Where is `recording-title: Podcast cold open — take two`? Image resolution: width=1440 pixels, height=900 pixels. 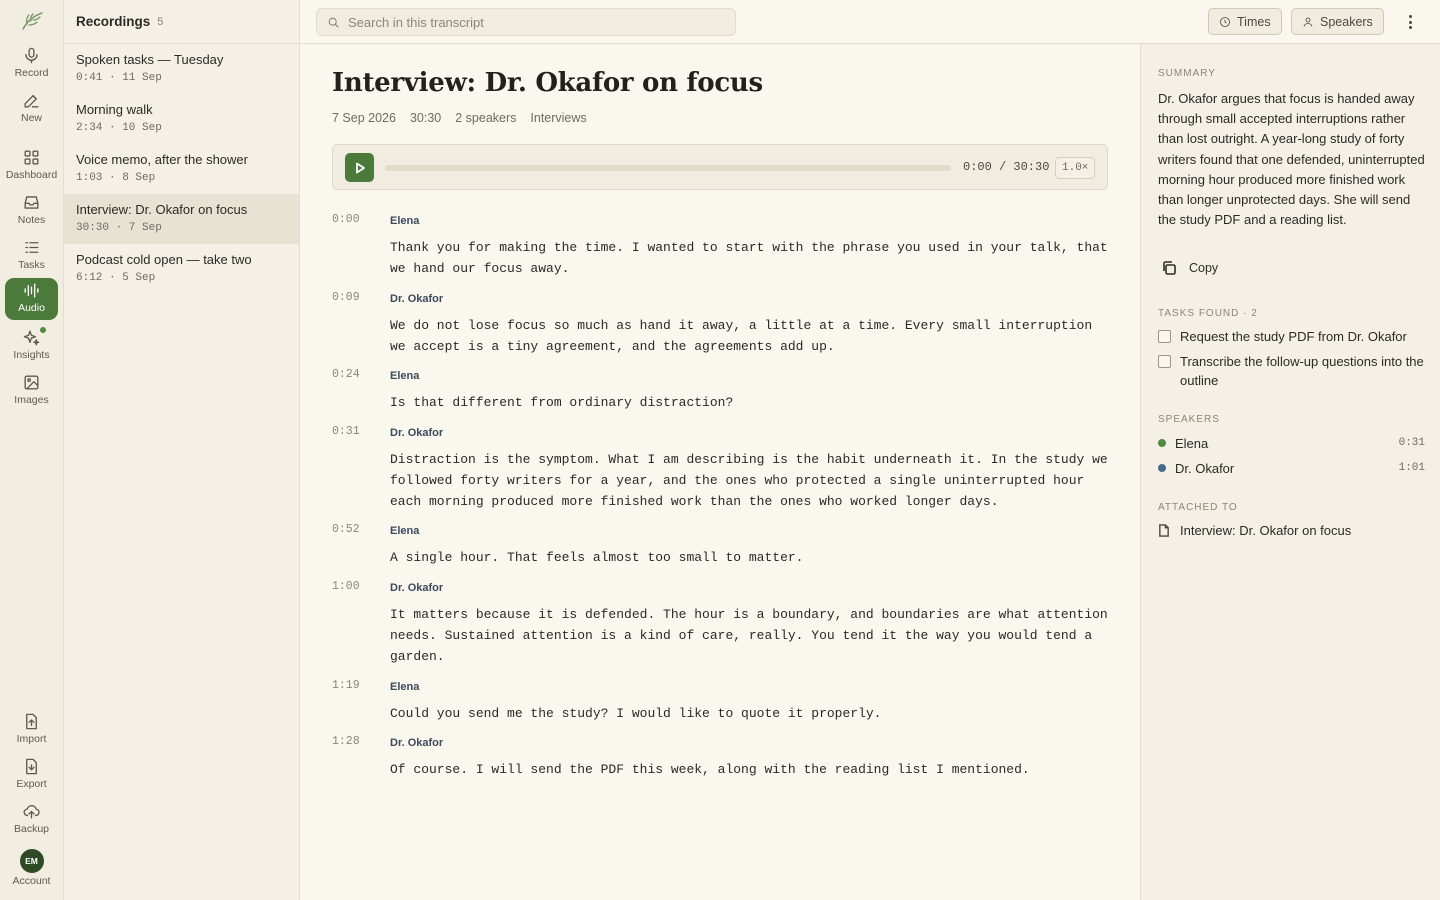
recording-title: Podcast cold open — take two is located at coordinates (164, 259).